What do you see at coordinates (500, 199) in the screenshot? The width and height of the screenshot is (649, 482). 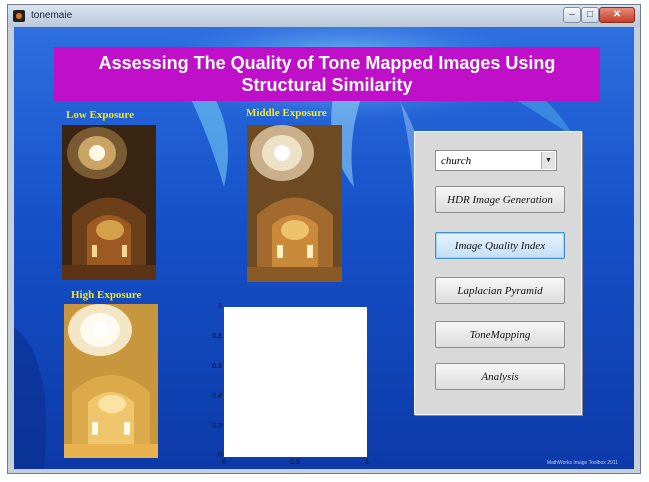 I see `hdr-image-generation-button: HDR Image Generation` at bounding box center [500, 199].